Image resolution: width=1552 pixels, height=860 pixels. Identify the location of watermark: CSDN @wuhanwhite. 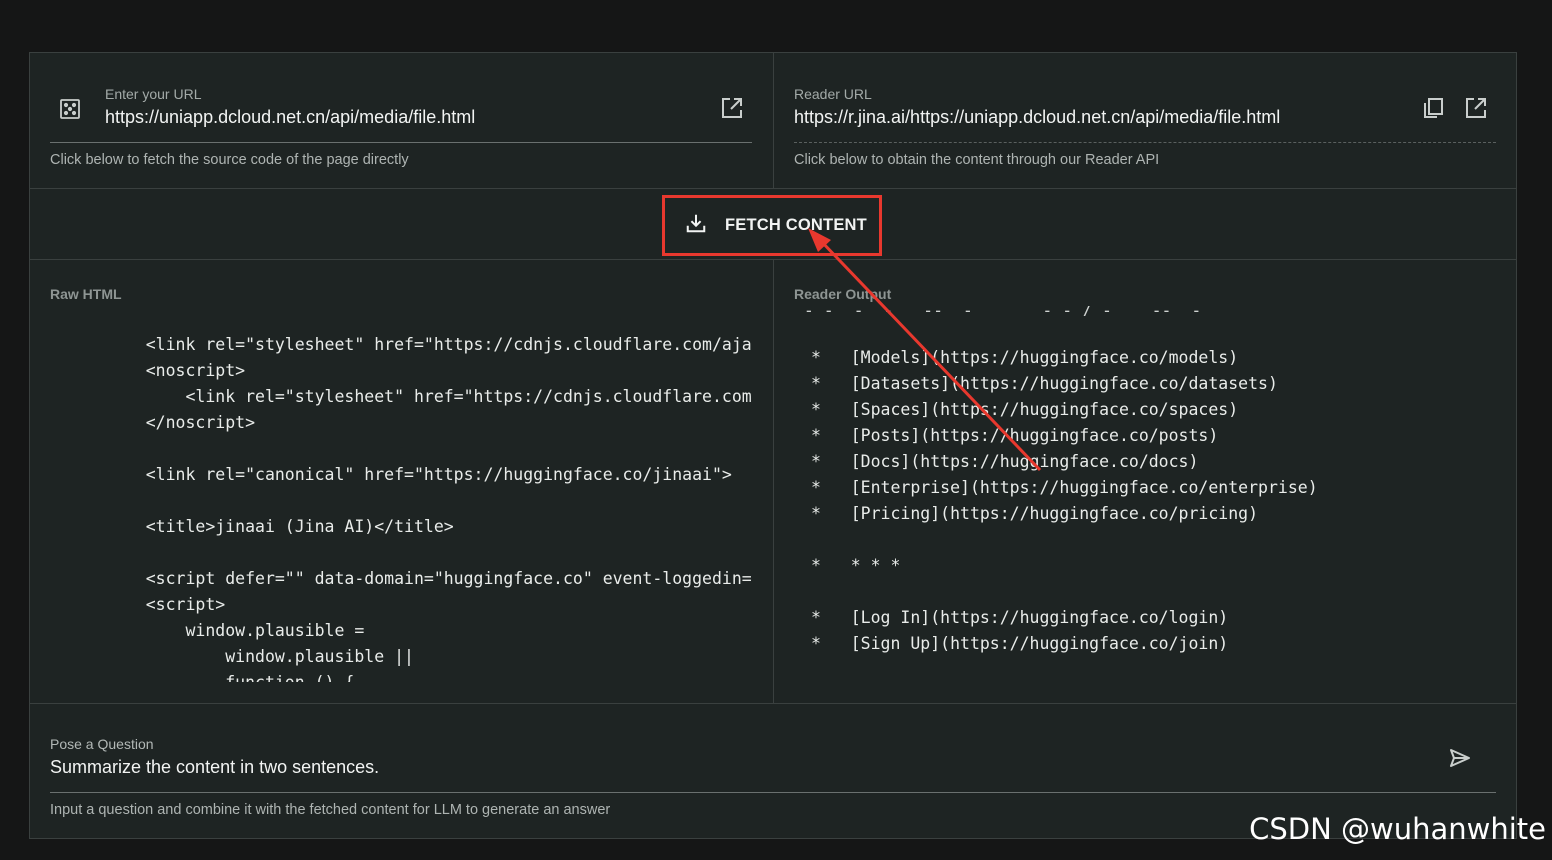
(1397, 829).